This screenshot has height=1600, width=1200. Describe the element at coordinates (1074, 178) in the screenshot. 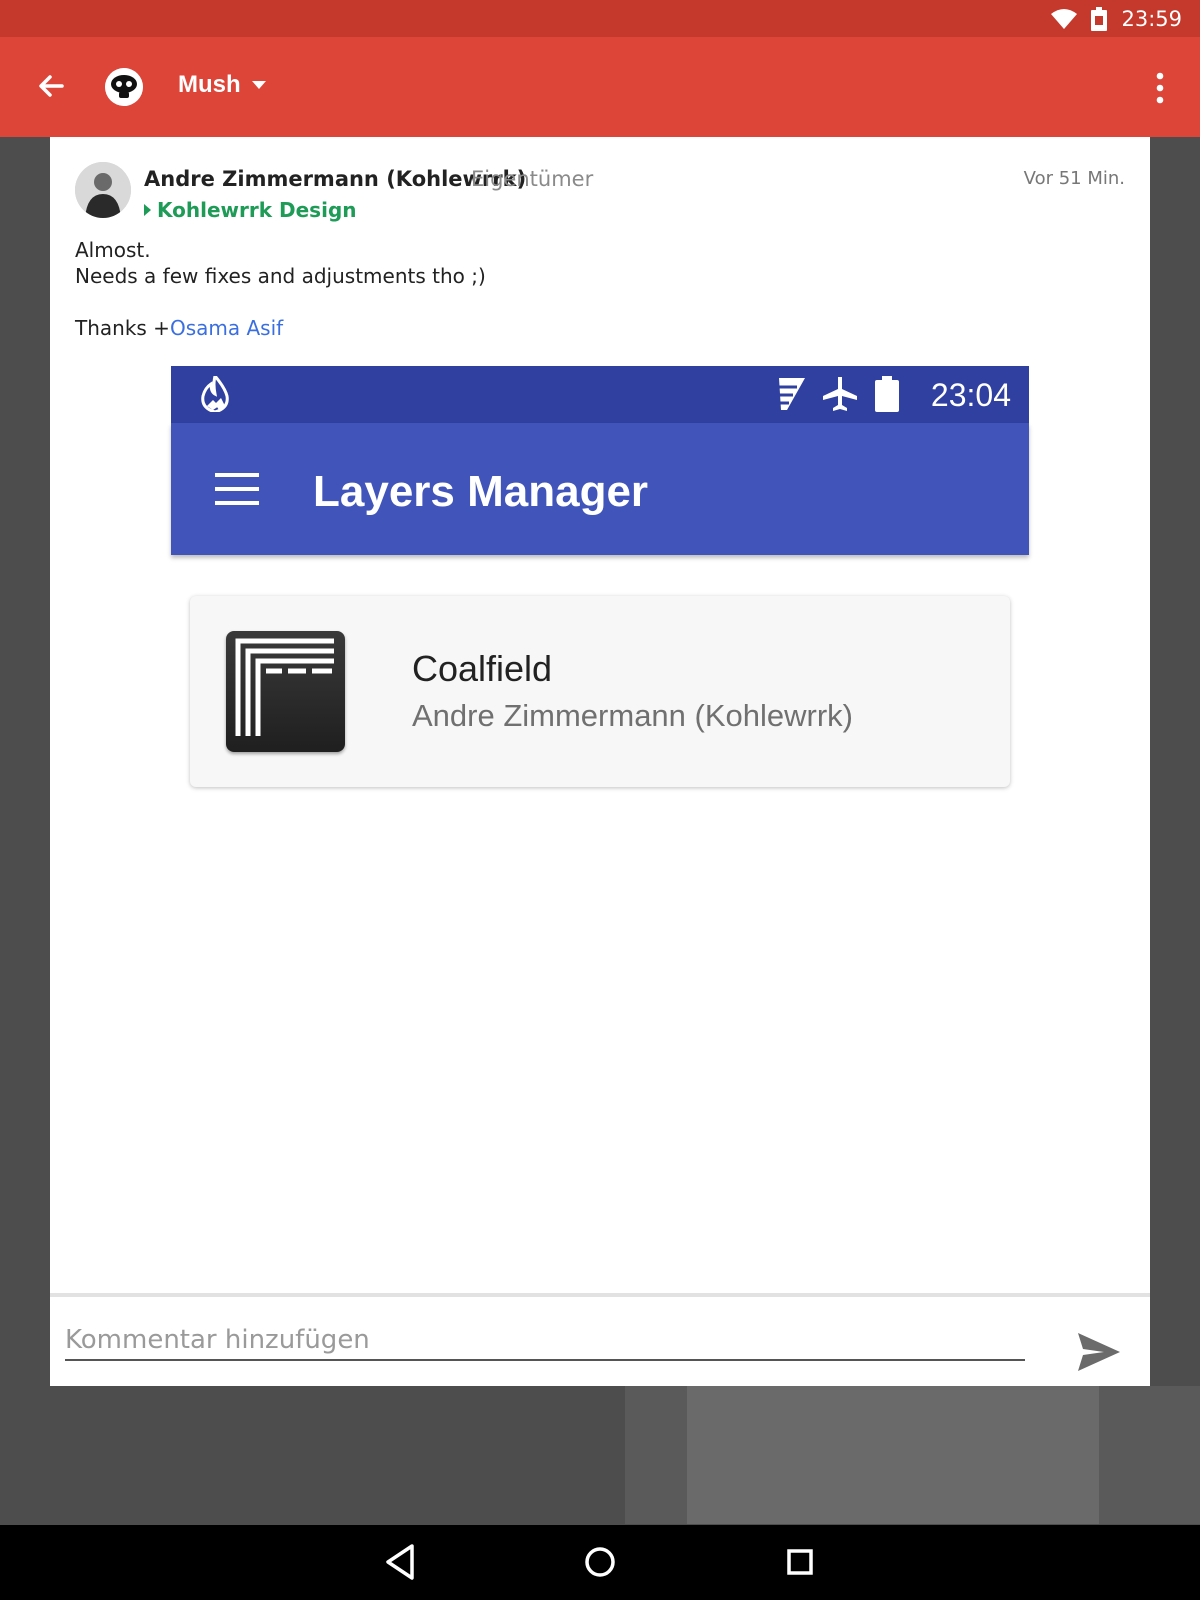

I see `post-time: Vor 51 Min.` at that location.